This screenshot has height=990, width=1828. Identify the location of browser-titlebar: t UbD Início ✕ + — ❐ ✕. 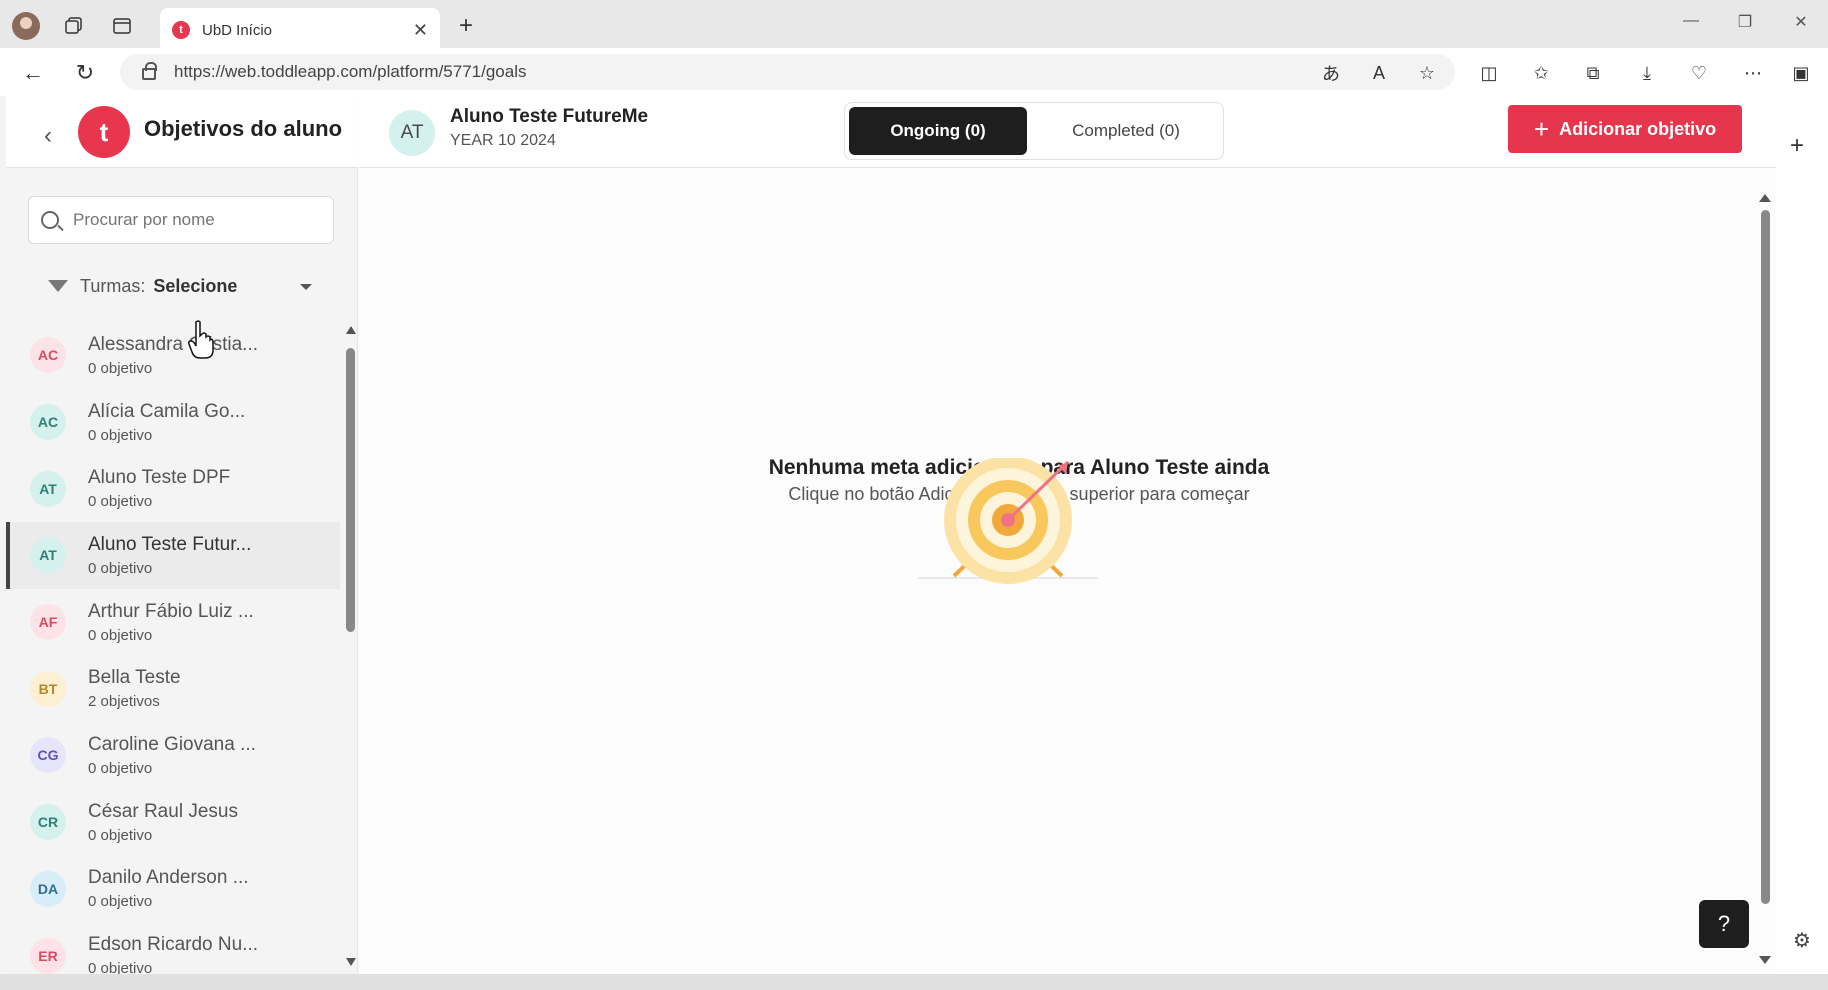
(914, 26).